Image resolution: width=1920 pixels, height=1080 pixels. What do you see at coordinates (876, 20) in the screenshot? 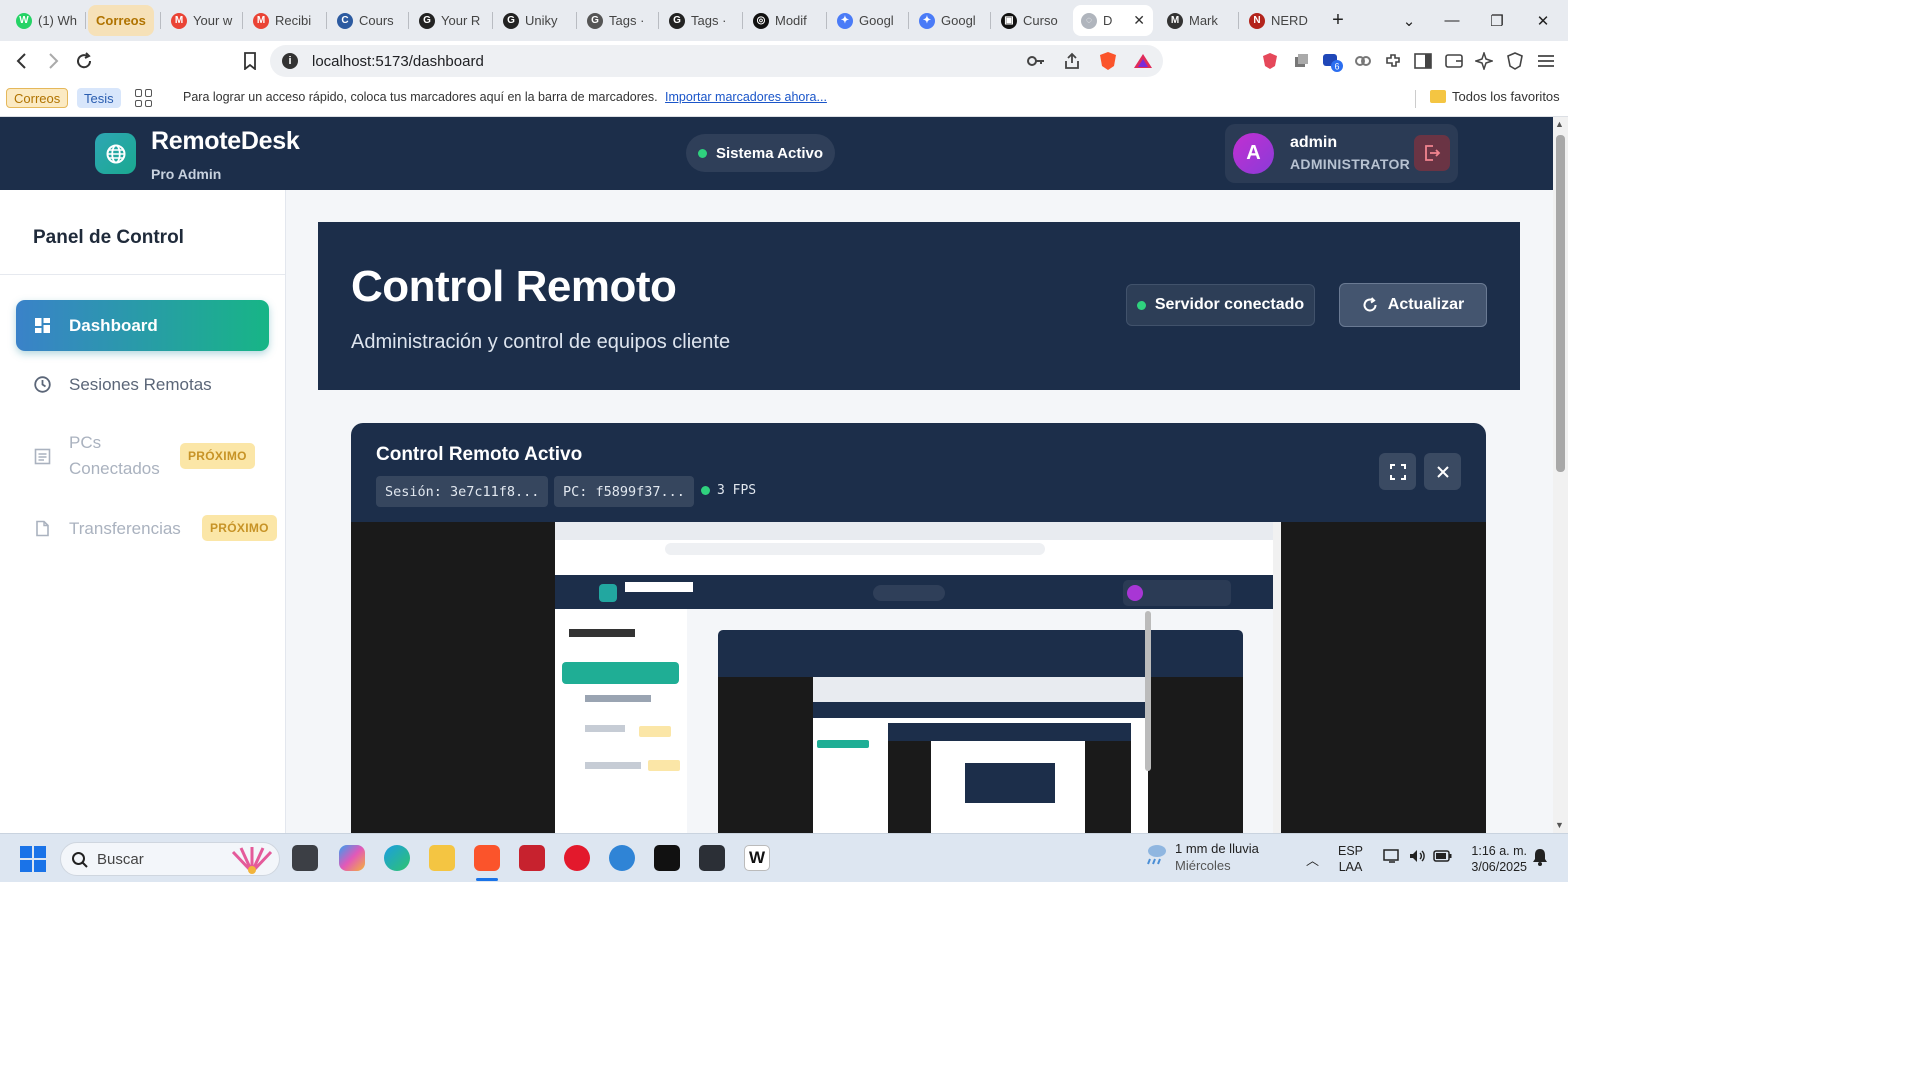
I see `tab-label: Googl` at bounding box center [876, 20].